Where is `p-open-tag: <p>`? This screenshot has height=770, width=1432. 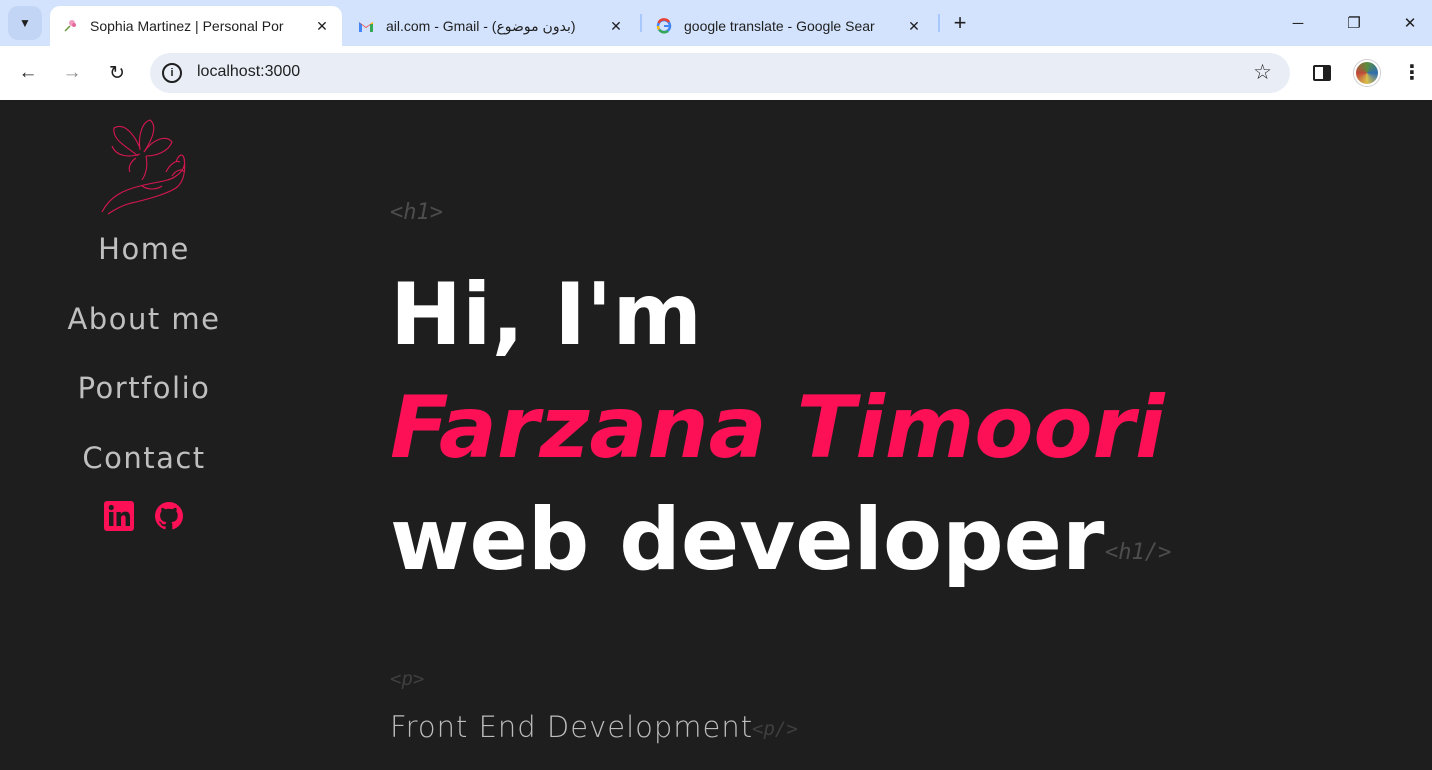 p-open-tag: <p> is located at coordinates (407, 679).